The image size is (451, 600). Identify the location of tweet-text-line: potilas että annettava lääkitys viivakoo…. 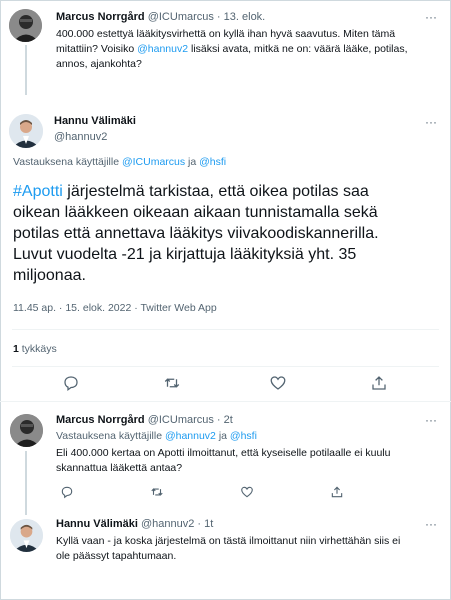
(196, 233).